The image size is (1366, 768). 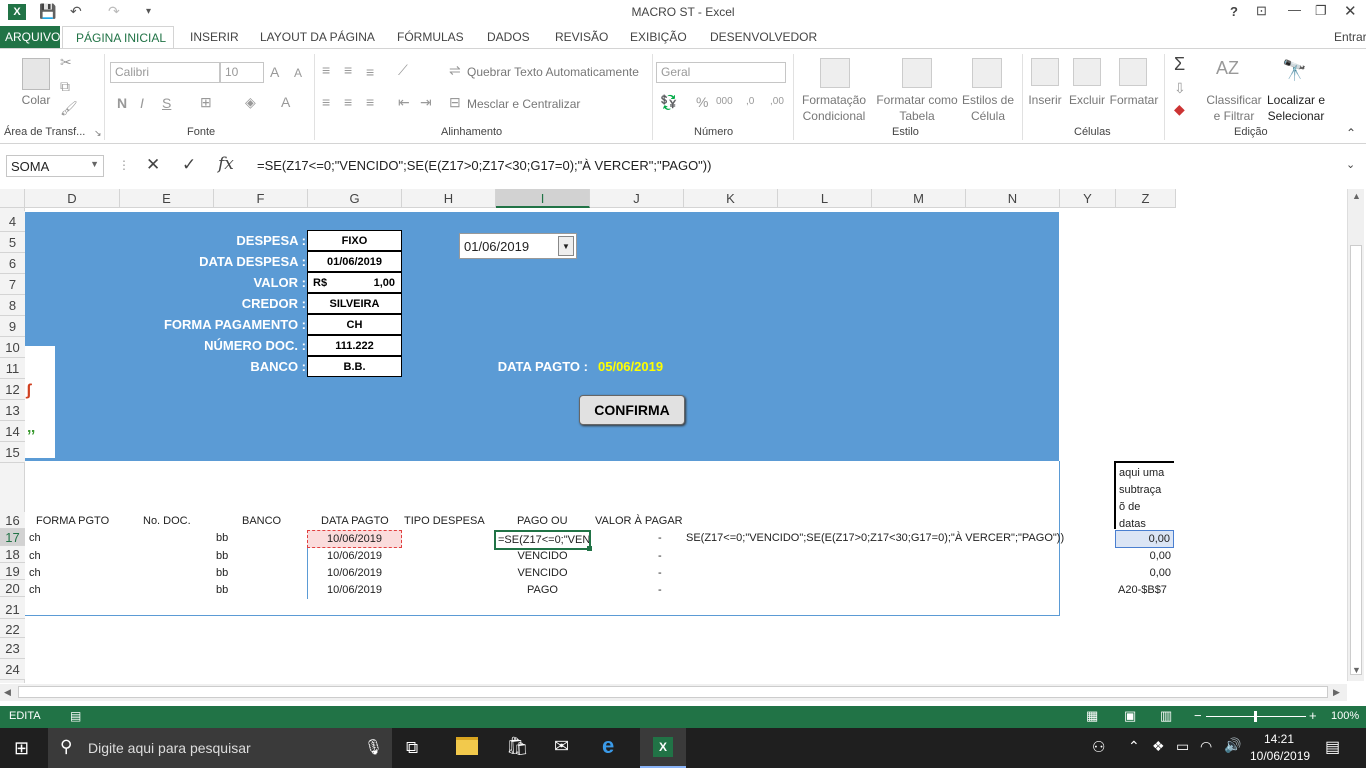 What do you see at coordinates (566, 246) in the screenshot?
I see `chevron-down-icon: ▼` at bounding box center [566, 246].